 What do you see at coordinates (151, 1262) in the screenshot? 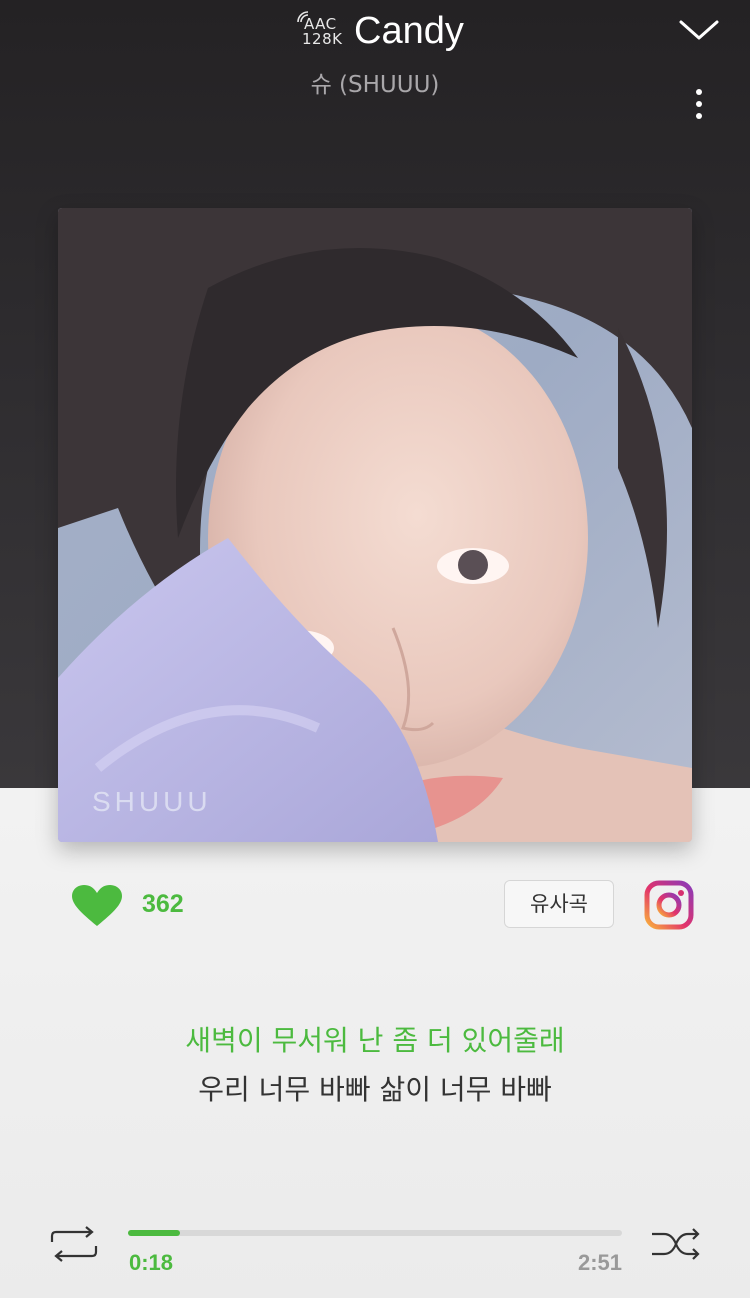
I see `elapsed-time: 0:18` at bounding box center [151, 1262].